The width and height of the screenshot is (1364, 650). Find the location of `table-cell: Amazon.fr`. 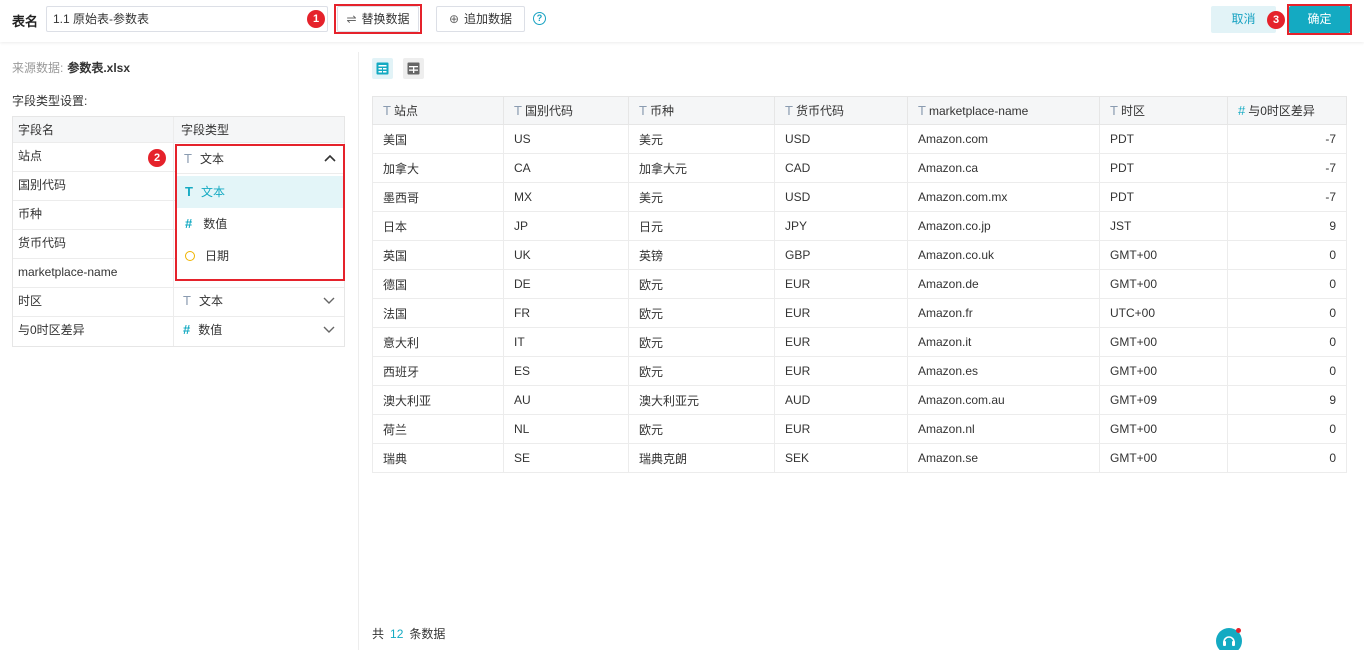

table-cell: Amazon.fr is located at coordinates (1003, 313).